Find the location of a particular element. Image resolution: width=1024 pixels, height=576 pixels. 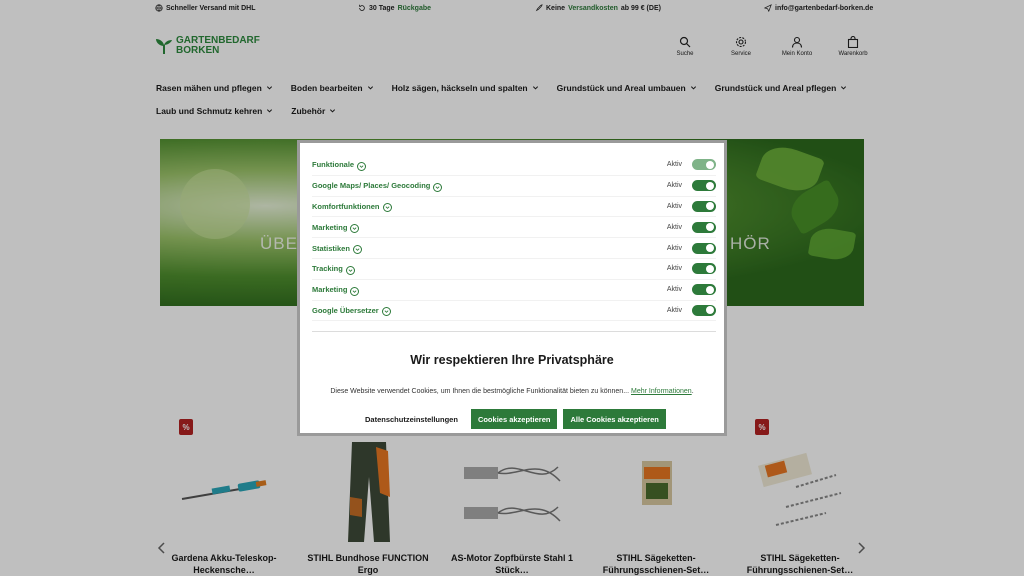

privacy-settings-button: Datenschutzeinstellungen is located at coordinates (411, 419).